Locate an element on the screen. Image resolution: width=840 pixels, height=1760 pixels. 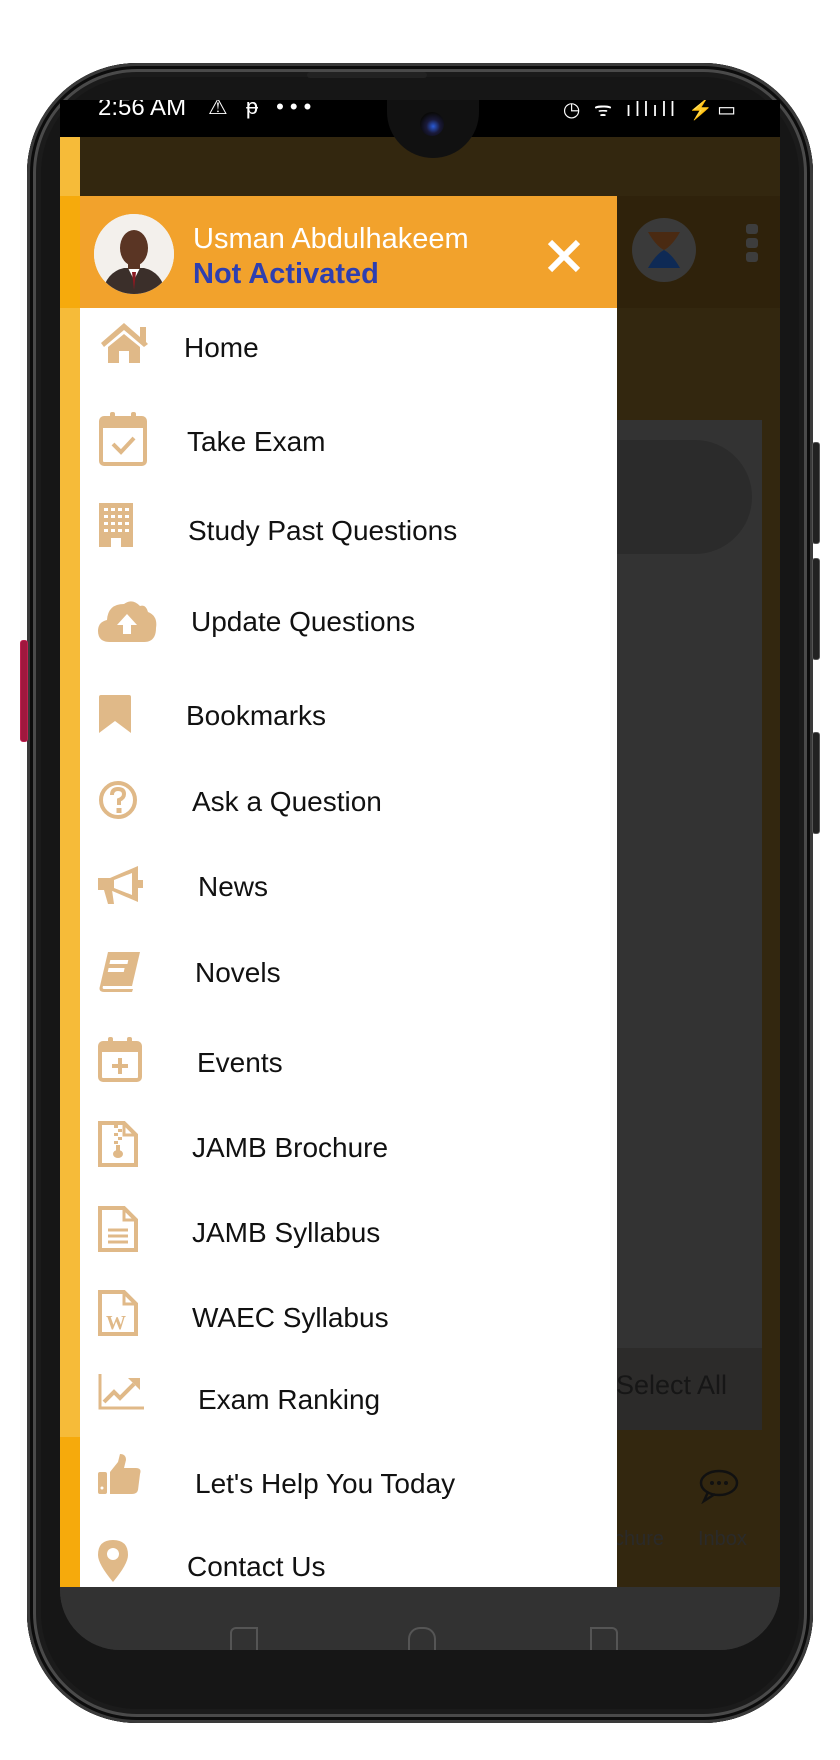
bottom-nav-inbox-label: Inbox is located at coordinates (722, 1539).